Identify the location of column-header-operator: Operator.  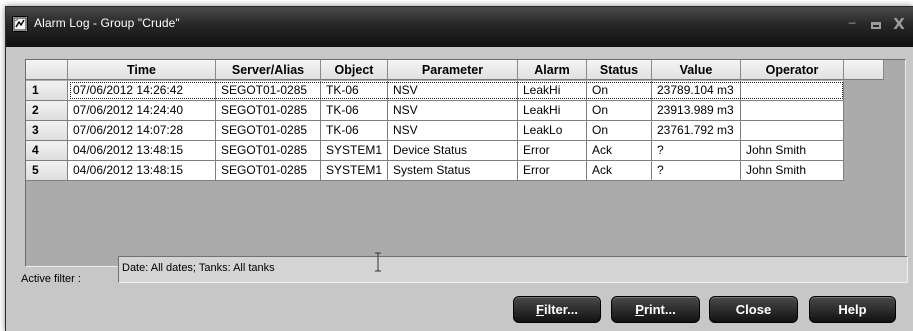
(792, 70).